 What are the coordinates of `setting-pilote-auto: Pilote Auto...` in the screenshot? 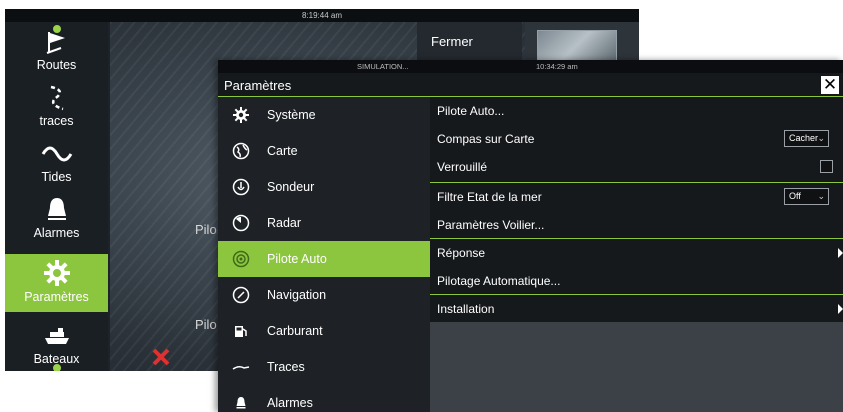 It's located at (636, 111).